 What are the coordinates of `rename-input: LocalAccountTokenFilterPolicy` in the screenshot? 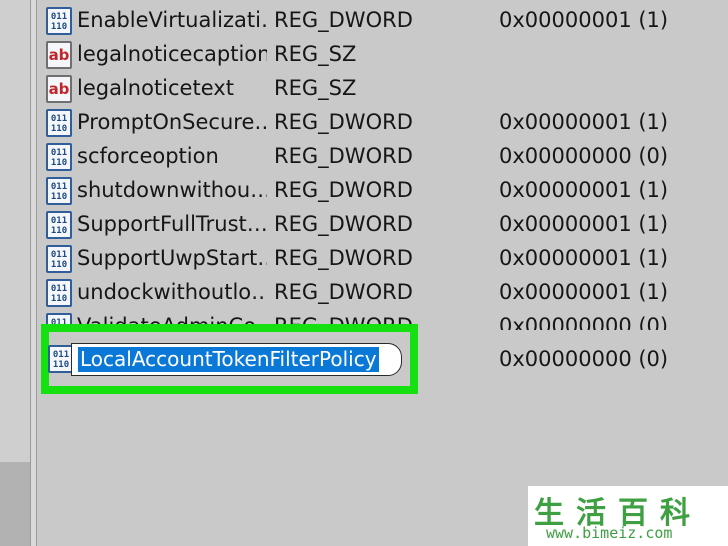 It's located at (236, 359).